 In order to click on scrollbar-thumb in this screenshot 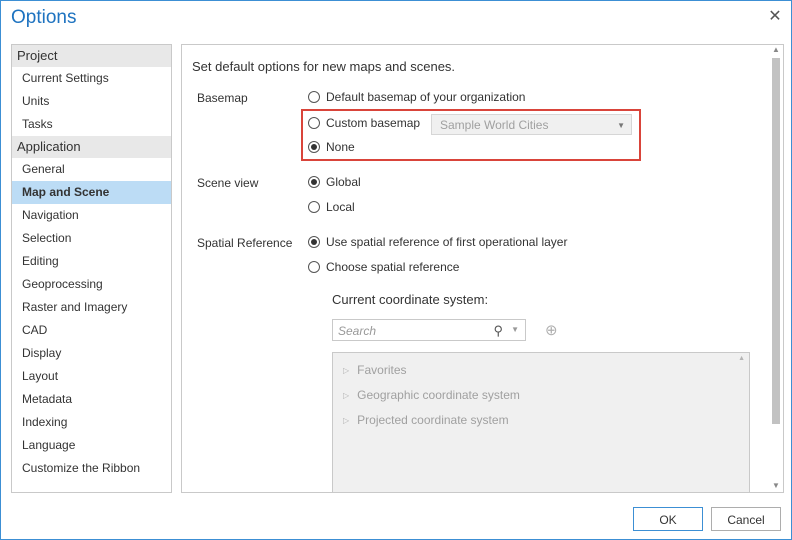, I will do `click(776, 241)`.